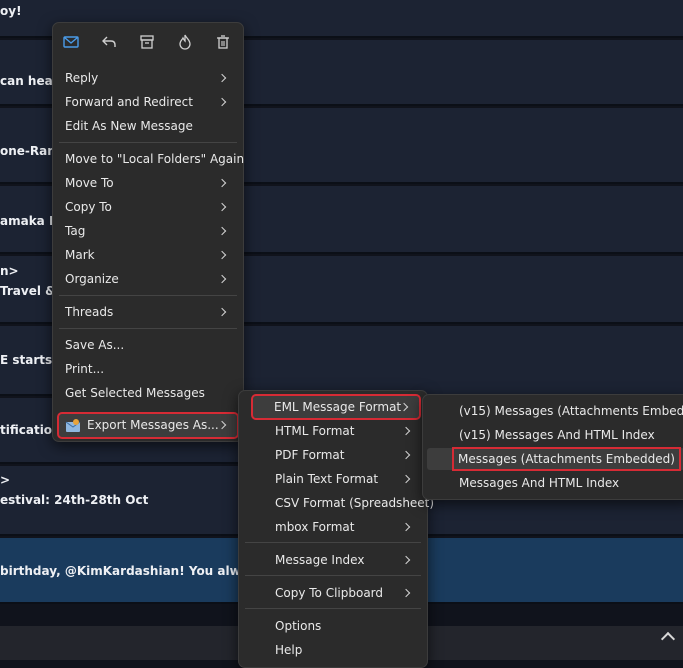 Image resolution: width=683 pixels, height=668 pixels. I want to click on reply-icon, so click(109, 42).